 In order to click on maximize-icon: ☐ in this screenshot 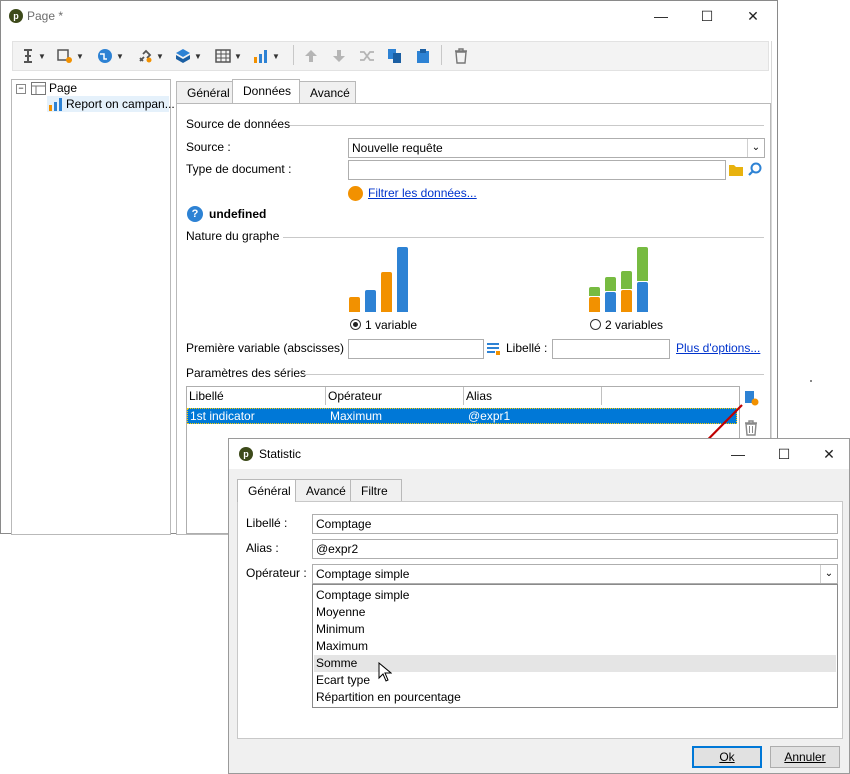, I will do `click(707, 16)`.